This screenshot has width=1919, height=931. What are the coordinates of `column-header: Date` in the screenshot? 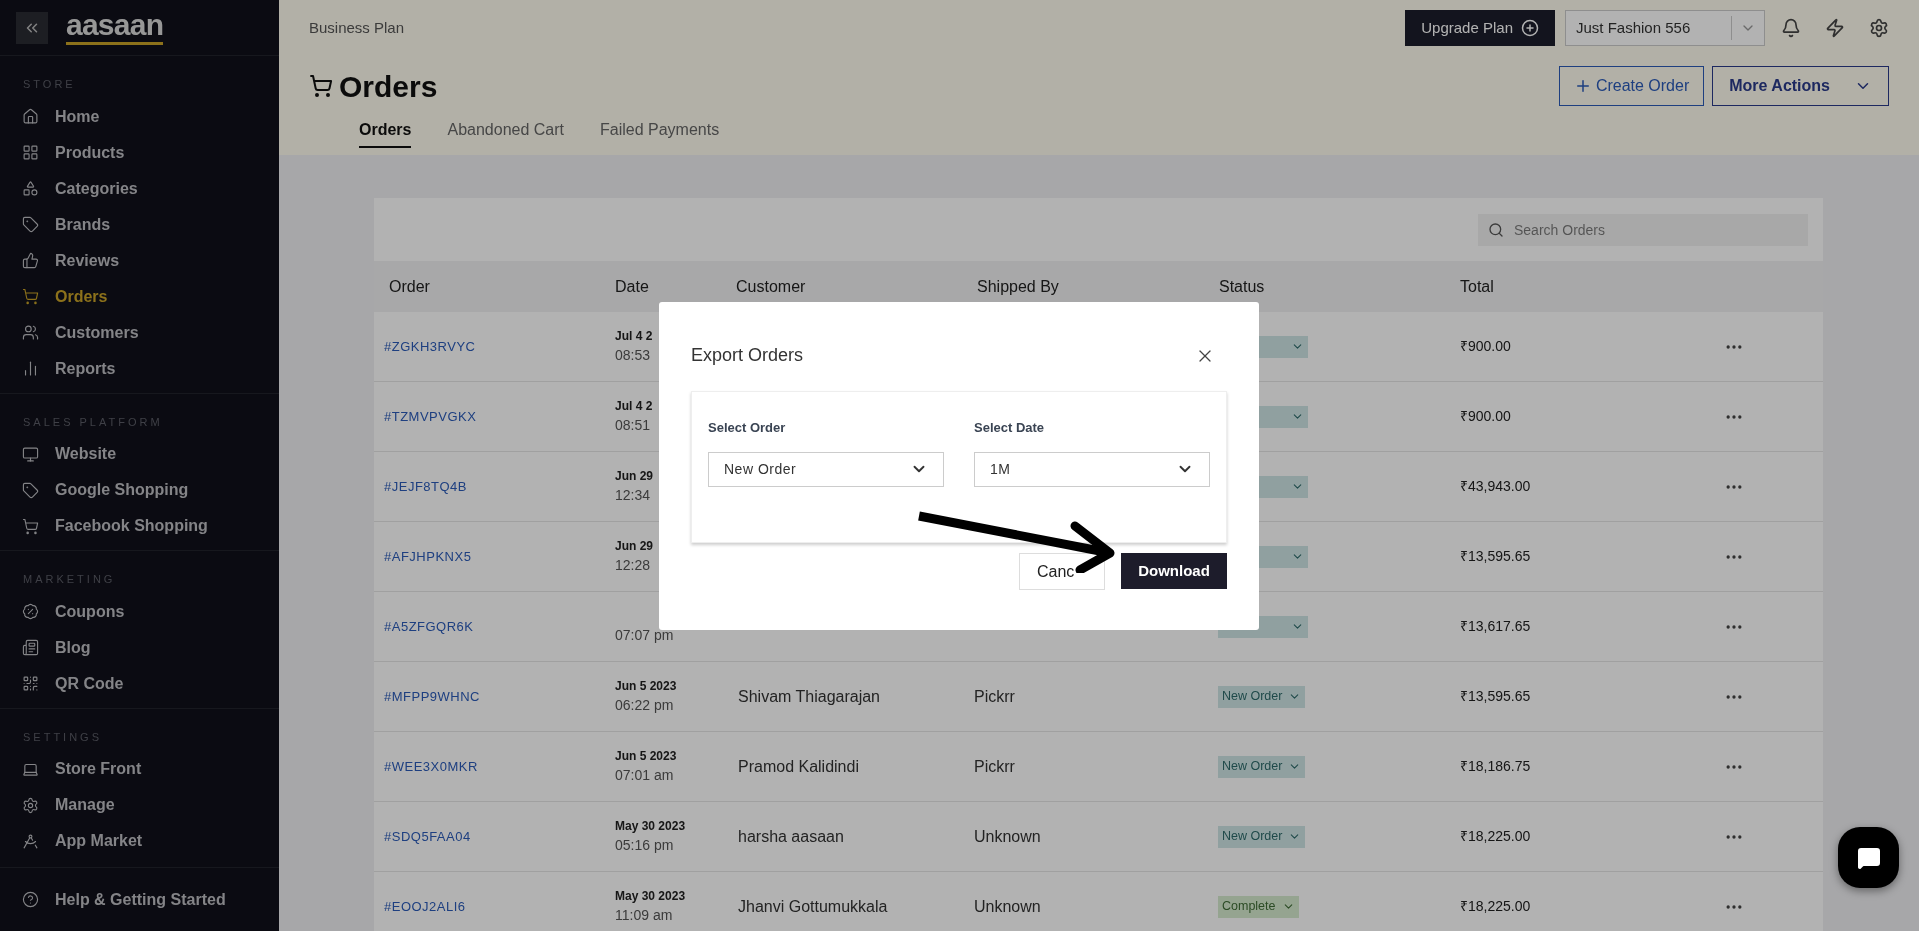 It's located at (632, 286).